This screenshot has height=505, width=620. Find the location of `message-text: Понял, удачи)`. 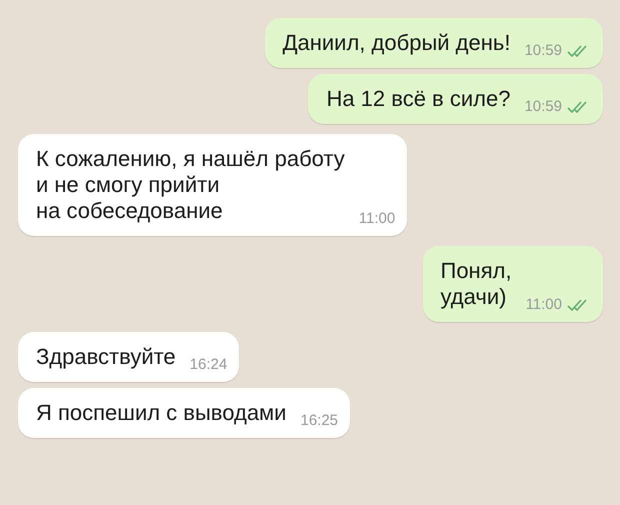

message-text: Понял, удачи) is located at coordinates (476, 284).